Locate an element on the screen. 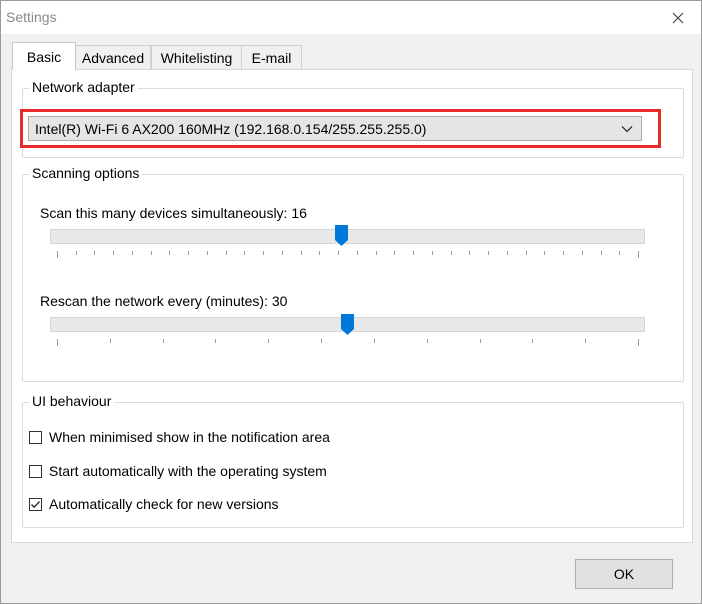 The image size is (702, 604). close-button is located at coordinates (678, 17).